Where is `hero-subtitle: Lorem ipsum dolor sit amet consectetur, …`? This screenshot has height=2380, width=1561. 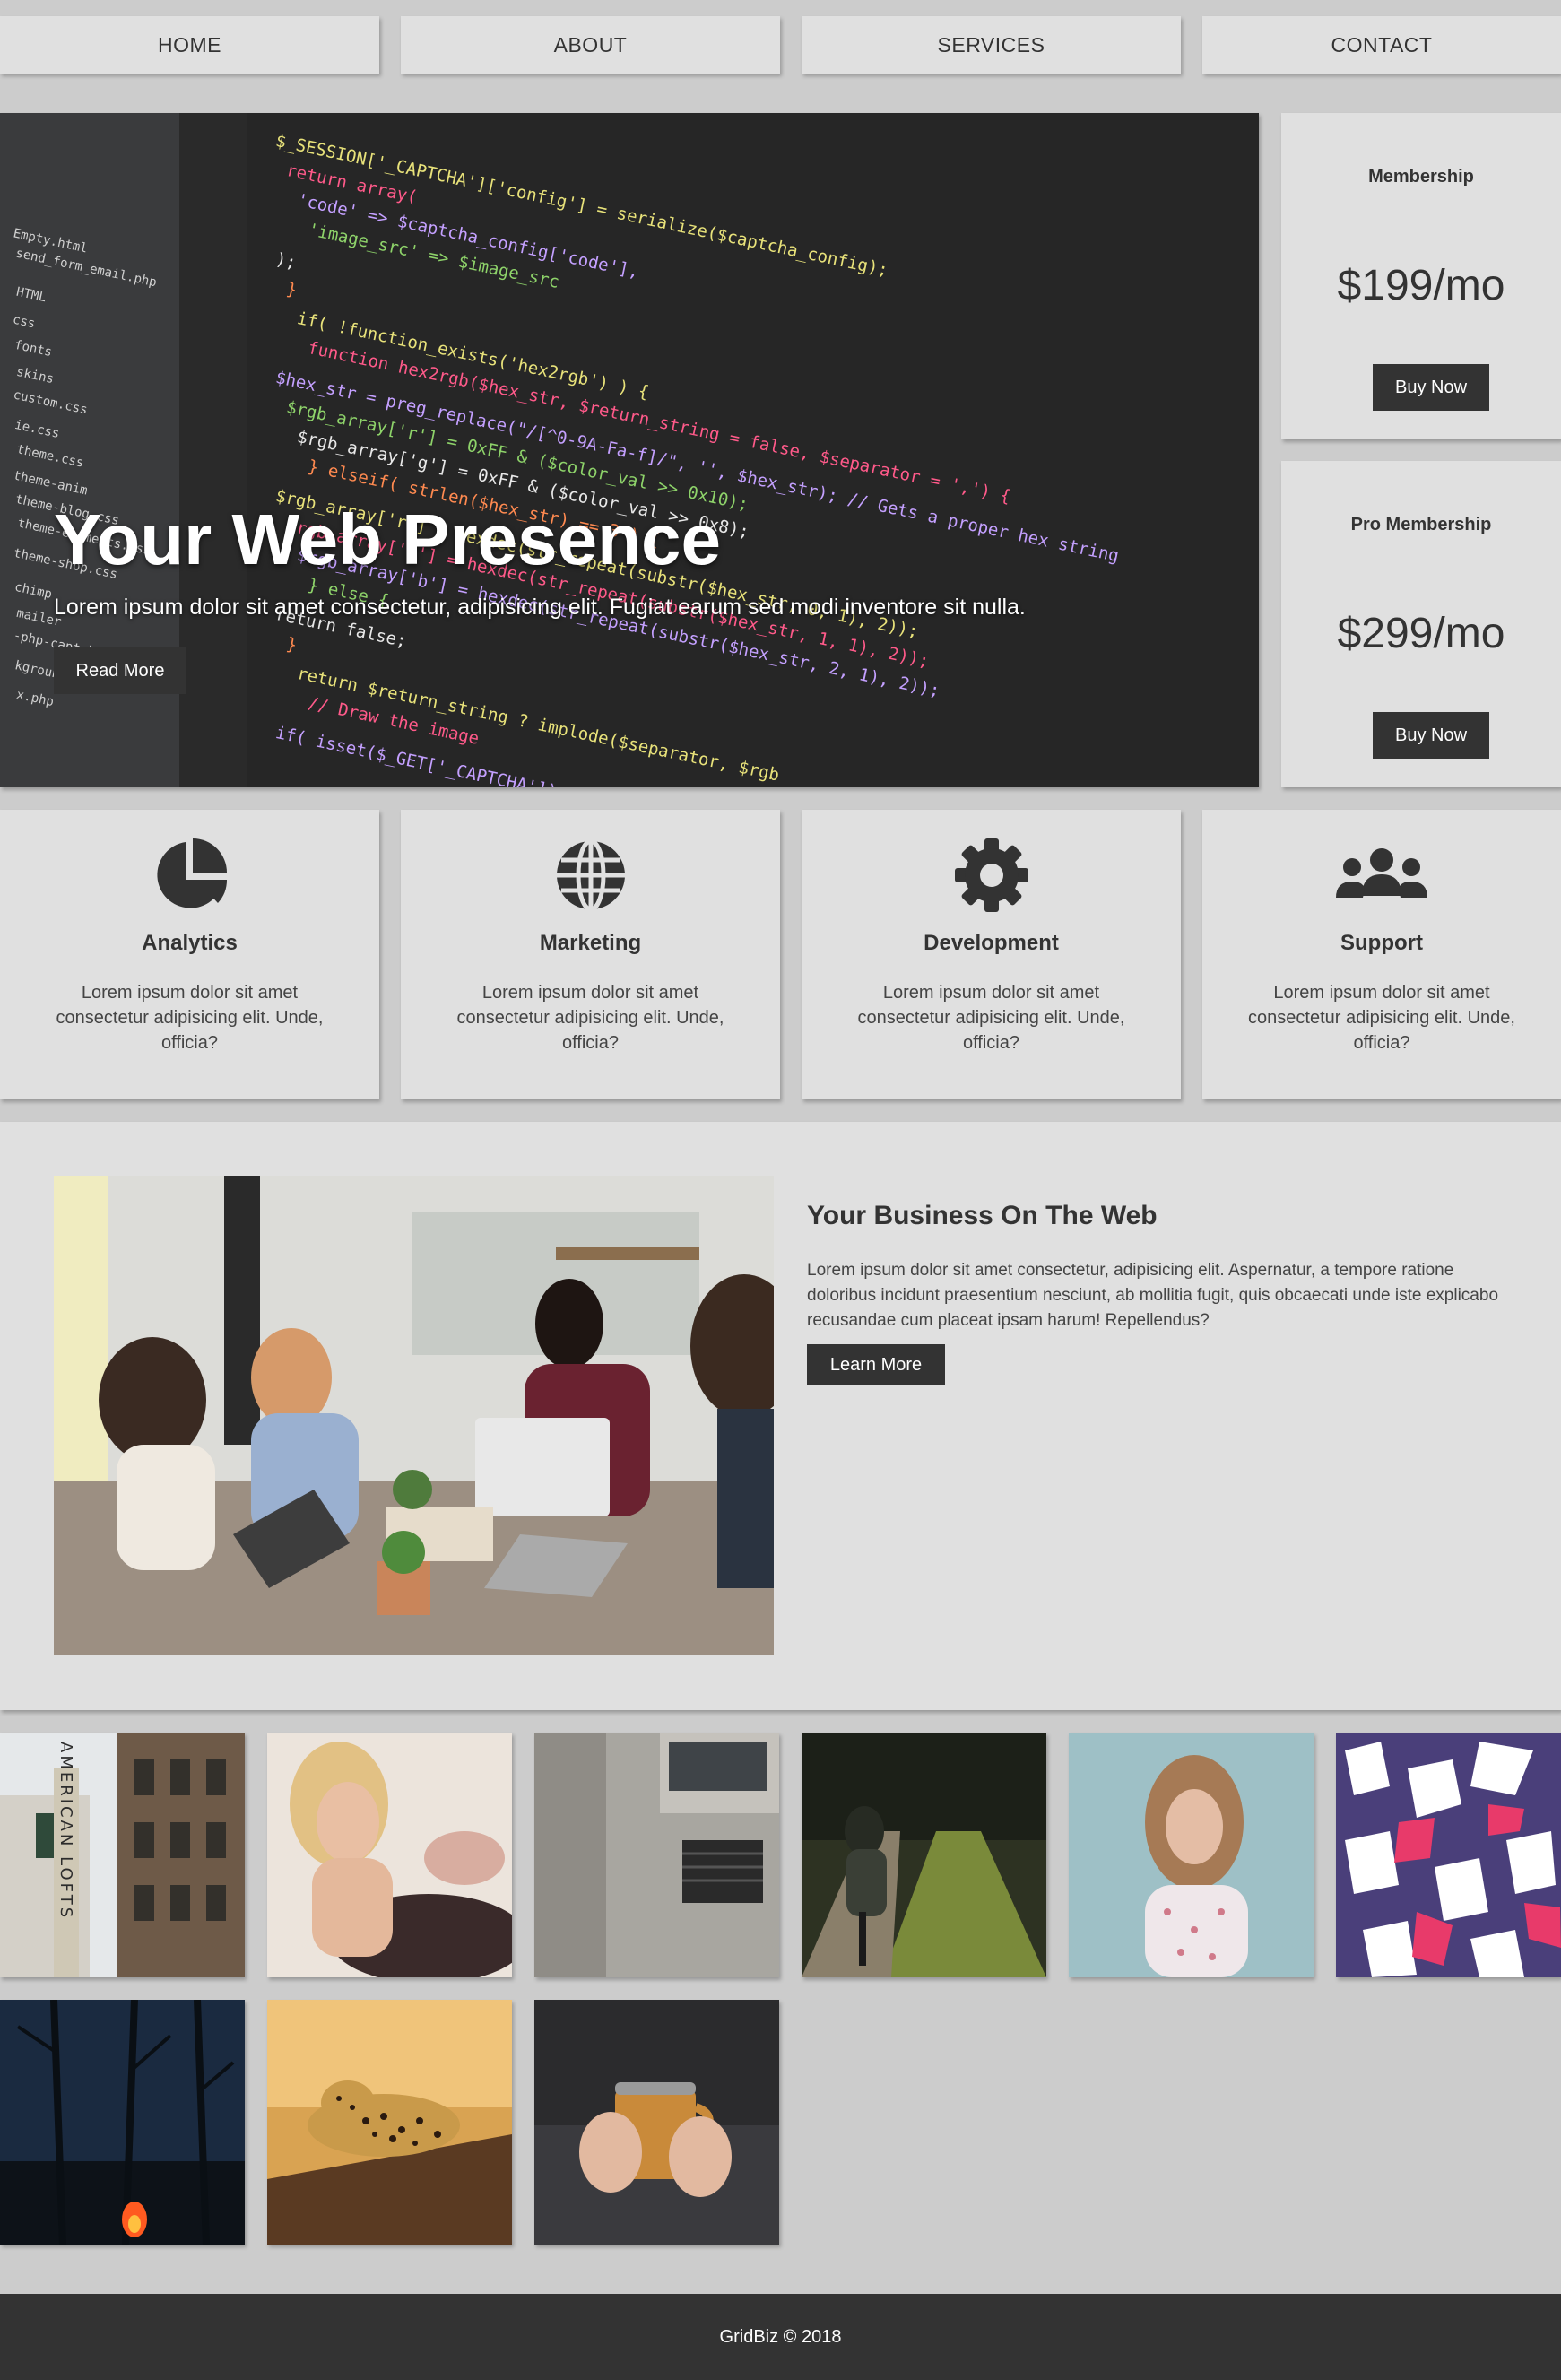 hero-subtitle: Lorem ipsum dolor sit amet consectetur, … is located at coordinates (540, 607).